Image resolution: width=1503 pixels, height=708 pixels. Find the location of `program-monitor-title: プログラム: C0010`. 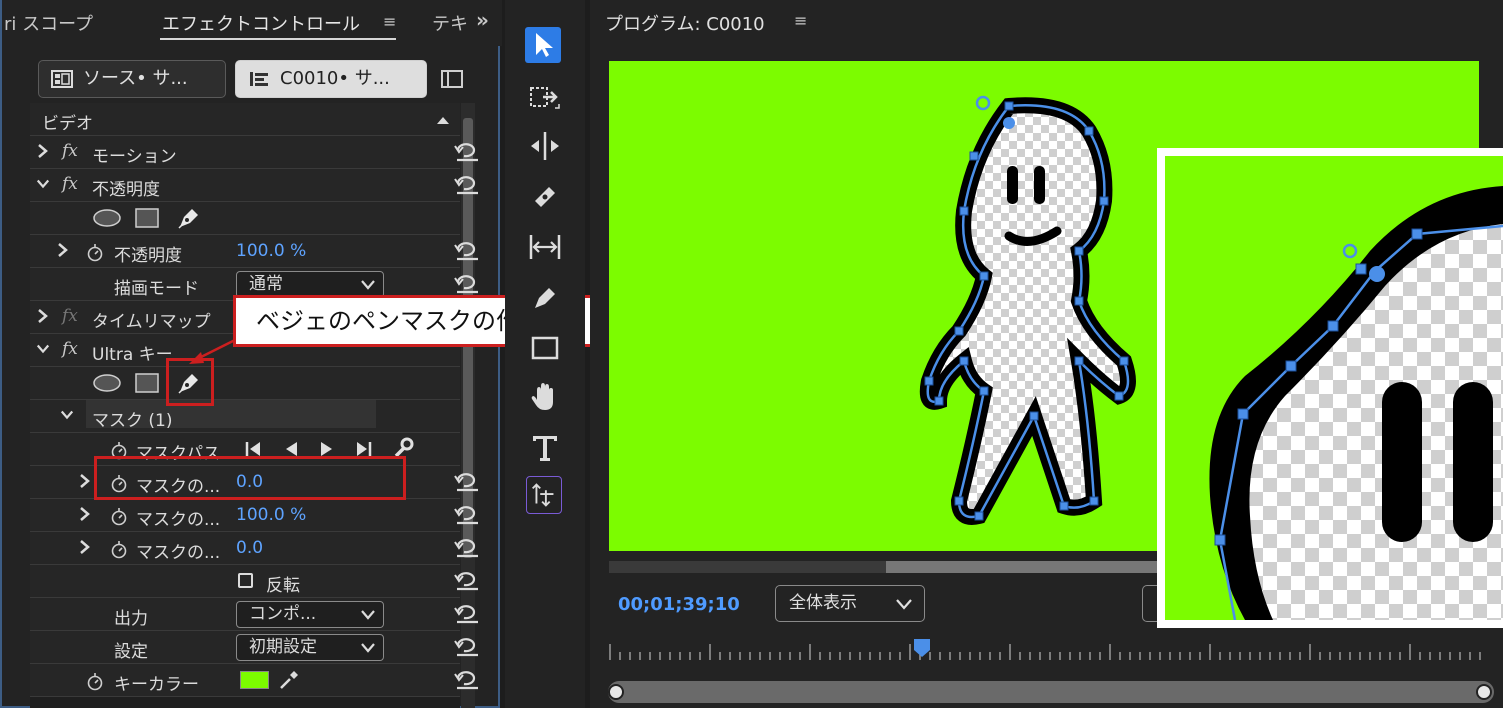

program-monitor-title: プログラム: C0010 is located at coordinates (685, 23).